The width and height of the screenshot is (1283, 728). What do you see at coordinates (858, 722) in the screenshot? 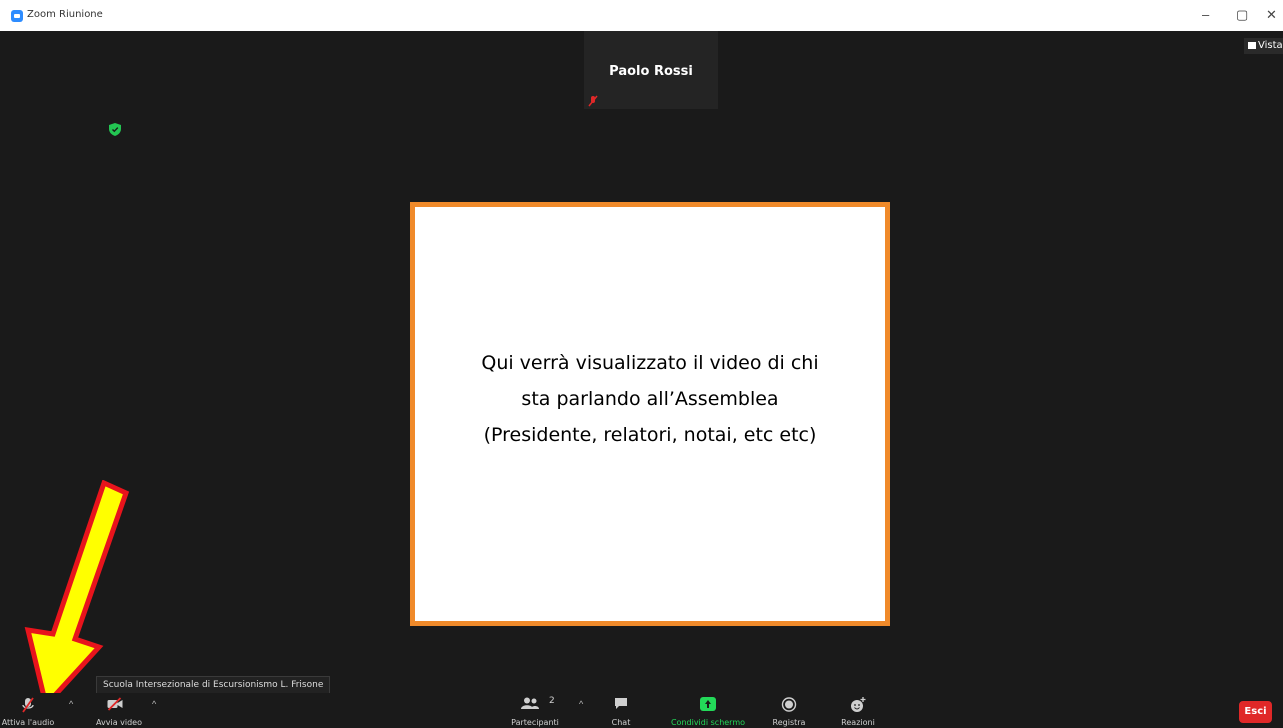
I see `reactions-label: Reazioni` at bounding box center [858, 722].